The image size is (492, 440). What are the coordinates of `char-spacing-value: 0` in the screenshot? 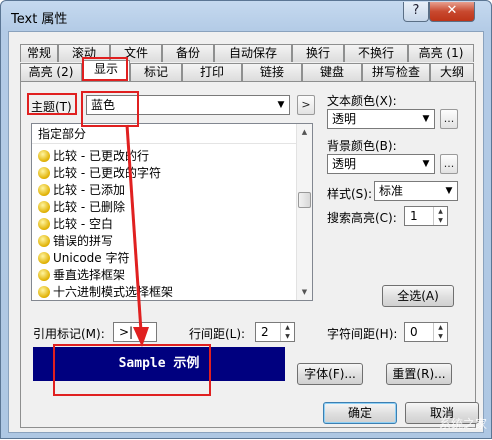 It's located at (414, 332).